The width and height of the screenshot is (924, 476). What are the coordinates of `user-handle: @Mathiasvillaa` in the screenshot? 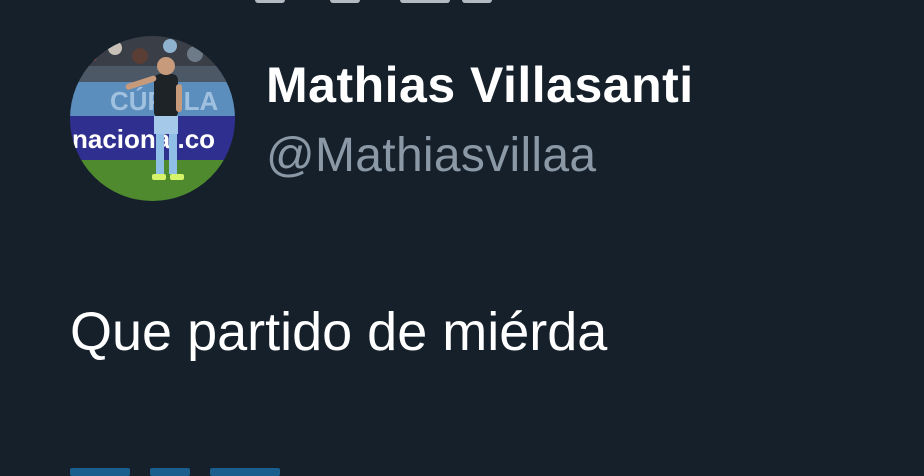 It's located at (480, 156).